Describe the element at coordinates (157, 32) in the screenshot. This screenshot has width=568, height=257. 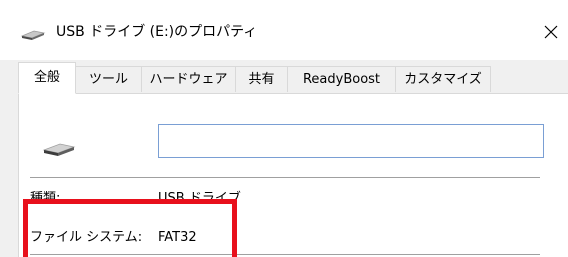
I see `window-title: USB ドライブ (E:)のプロパティ` at that location.